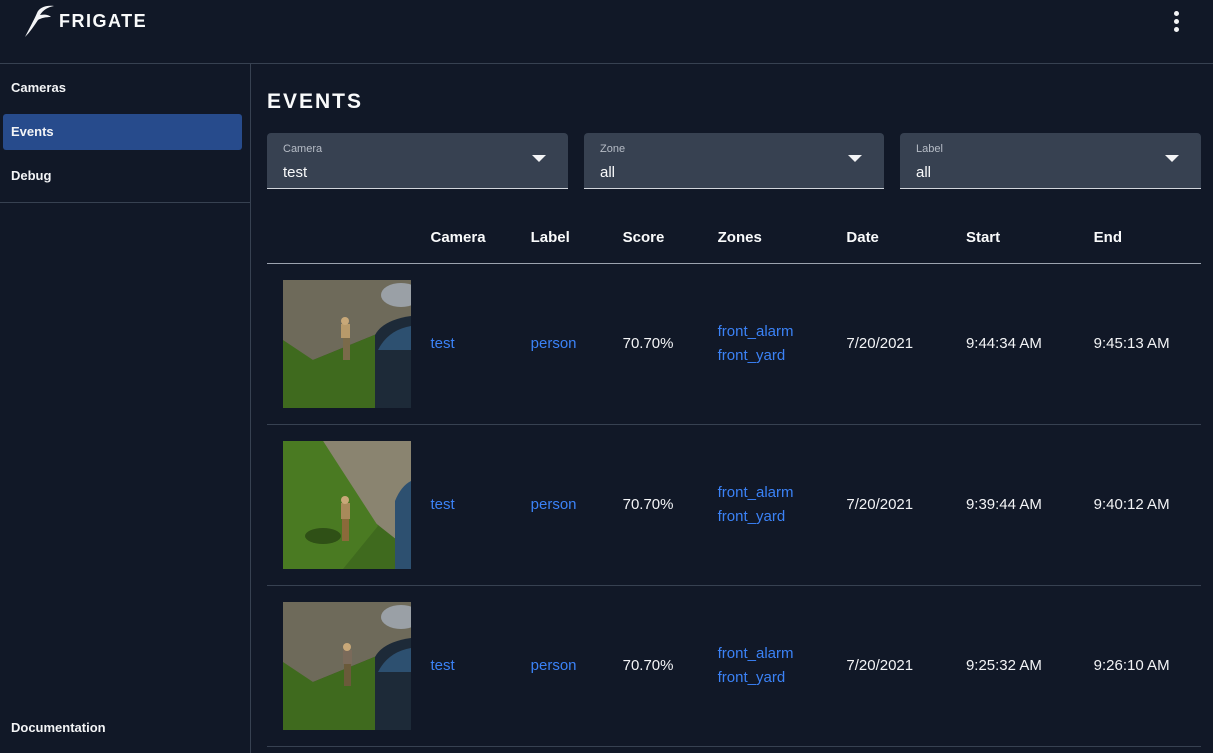 The image size is (1213, 753). What do you see at coordinates (122, 132) in the screenshot?
I see `sidebar-item-events: Events` at bounding box center [122, 132].